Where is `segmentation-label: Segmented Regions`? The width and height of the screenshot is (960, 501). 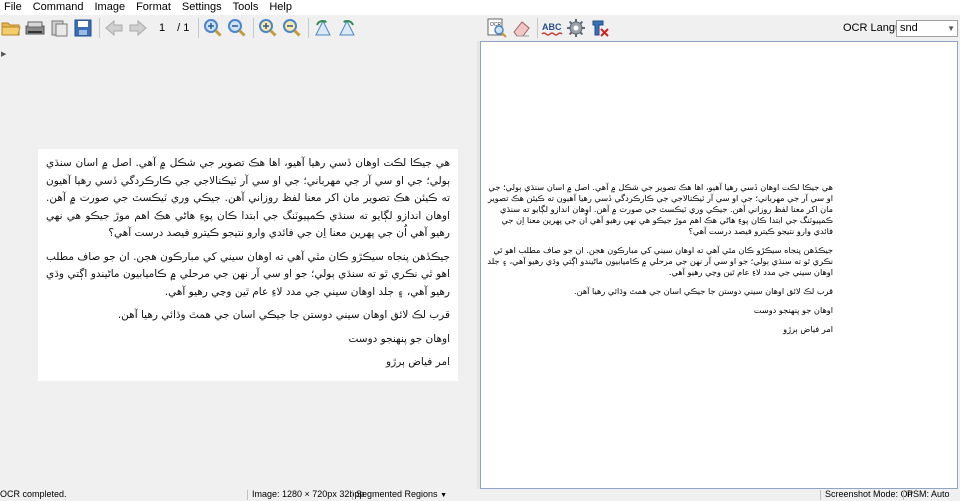 segmentation-label: Segmented Regions is located at coordinates (397, 494).